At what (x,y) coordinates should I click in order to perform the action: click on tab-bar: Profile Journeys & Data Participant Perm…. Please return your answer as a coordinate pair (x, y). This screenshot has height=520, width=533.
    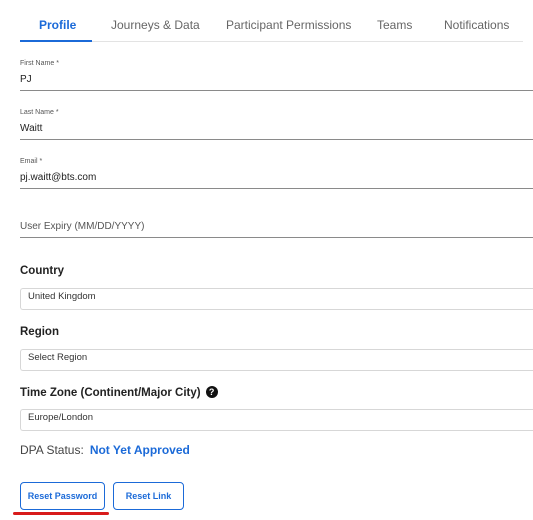
    Looking at the image, I should click on (271, 21).